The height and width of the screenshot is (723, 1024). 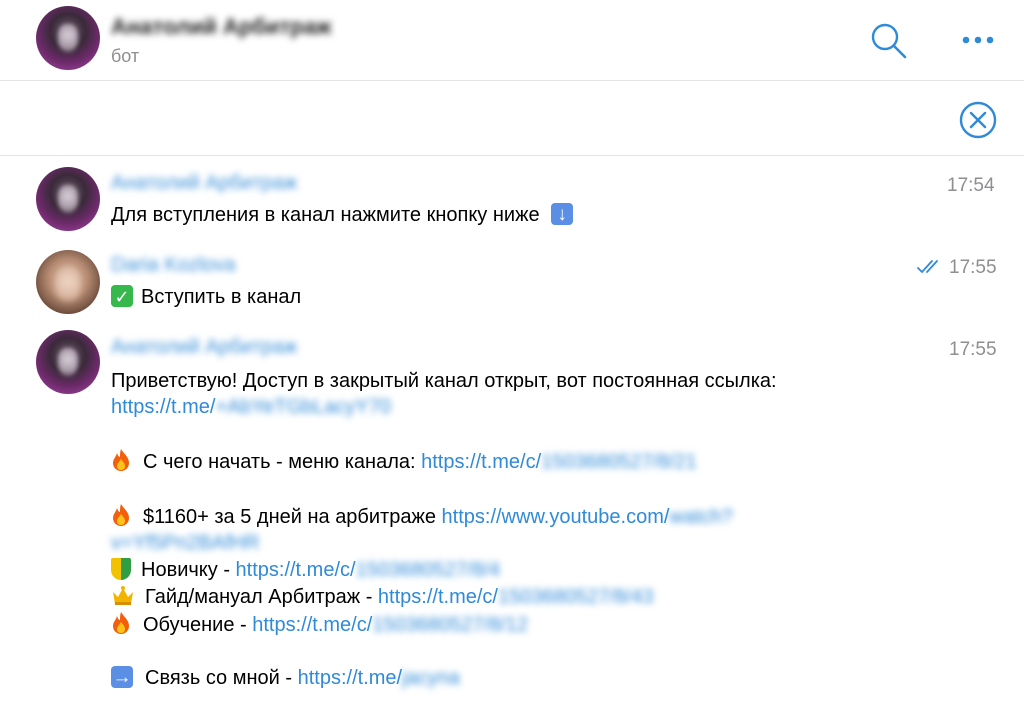 I want to click on guide-label: Гайд/мануал Арбитраж -, so click(x=261, y=597).